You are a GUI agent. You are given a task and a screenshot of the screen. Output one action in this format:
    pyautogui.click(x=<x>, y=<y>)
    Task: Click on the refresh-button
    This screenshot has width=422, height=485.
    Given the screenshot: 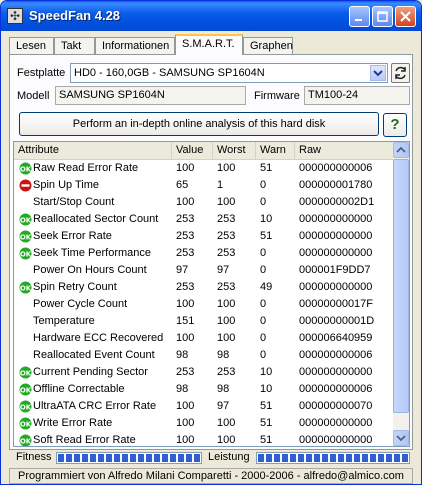 What is the action you would take?
    pyautogui.click(x=400, y=73)
    